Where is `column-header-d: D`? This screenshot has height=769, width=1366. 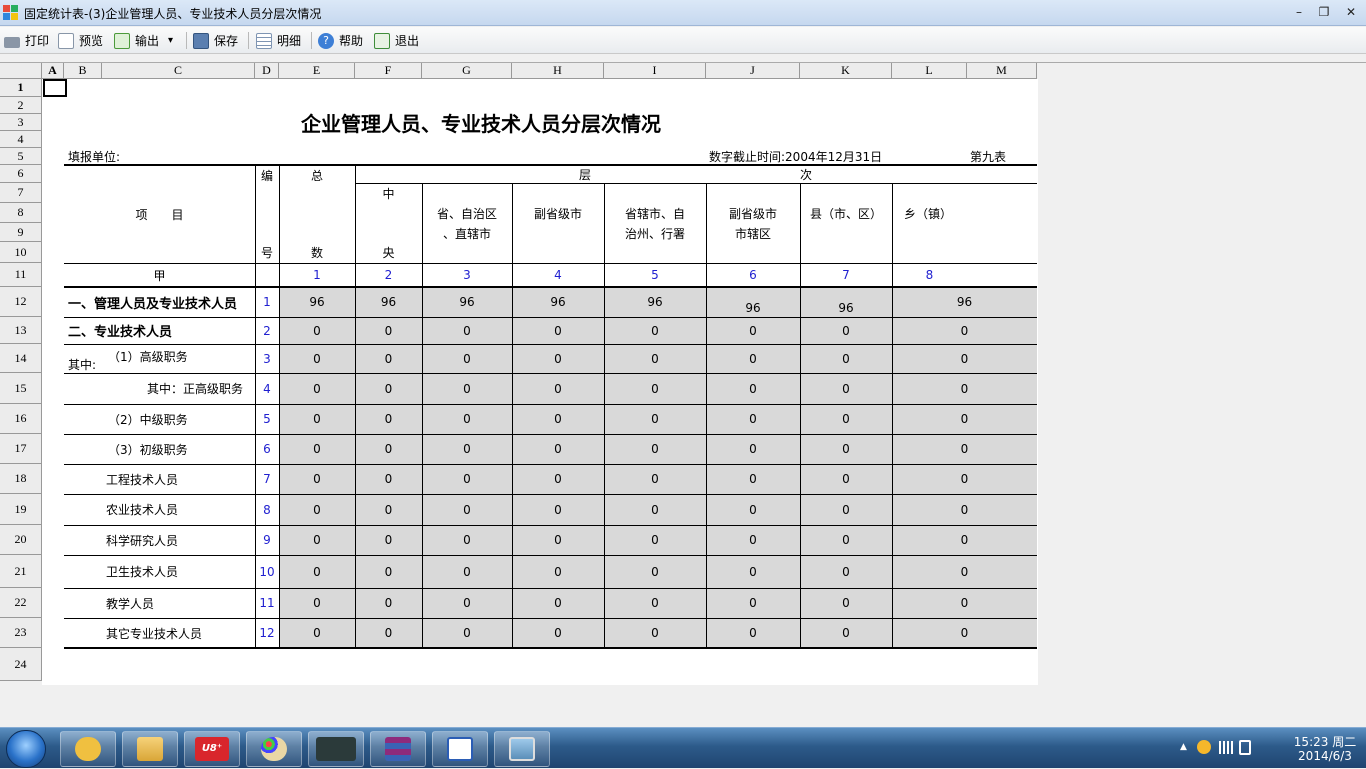 column-header-d: D is located at coordinates (267, 71).